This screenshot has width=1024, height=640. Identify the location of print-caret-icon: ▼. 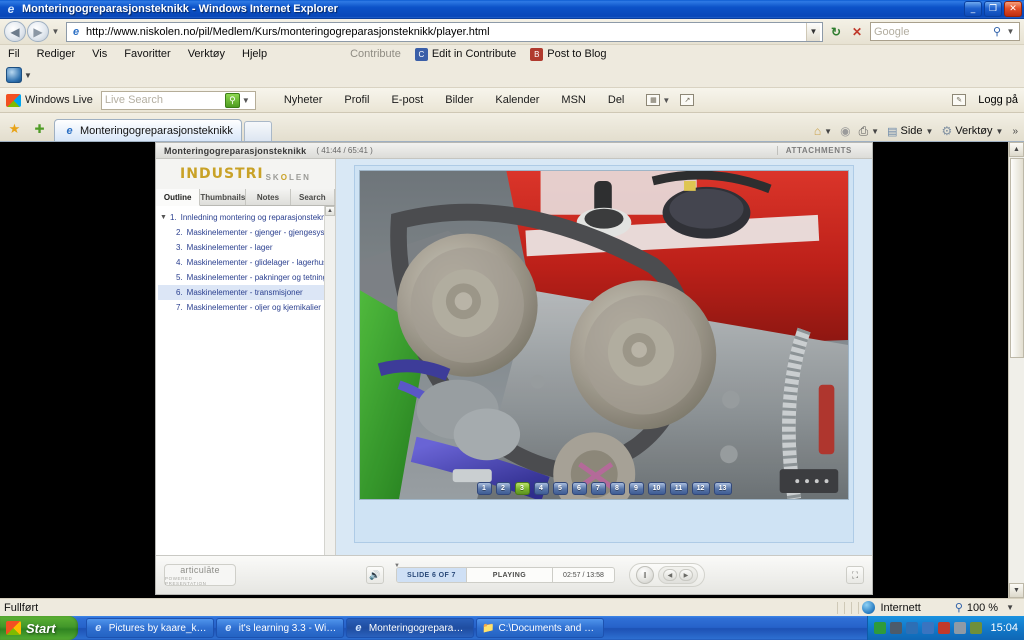
(875, 131).